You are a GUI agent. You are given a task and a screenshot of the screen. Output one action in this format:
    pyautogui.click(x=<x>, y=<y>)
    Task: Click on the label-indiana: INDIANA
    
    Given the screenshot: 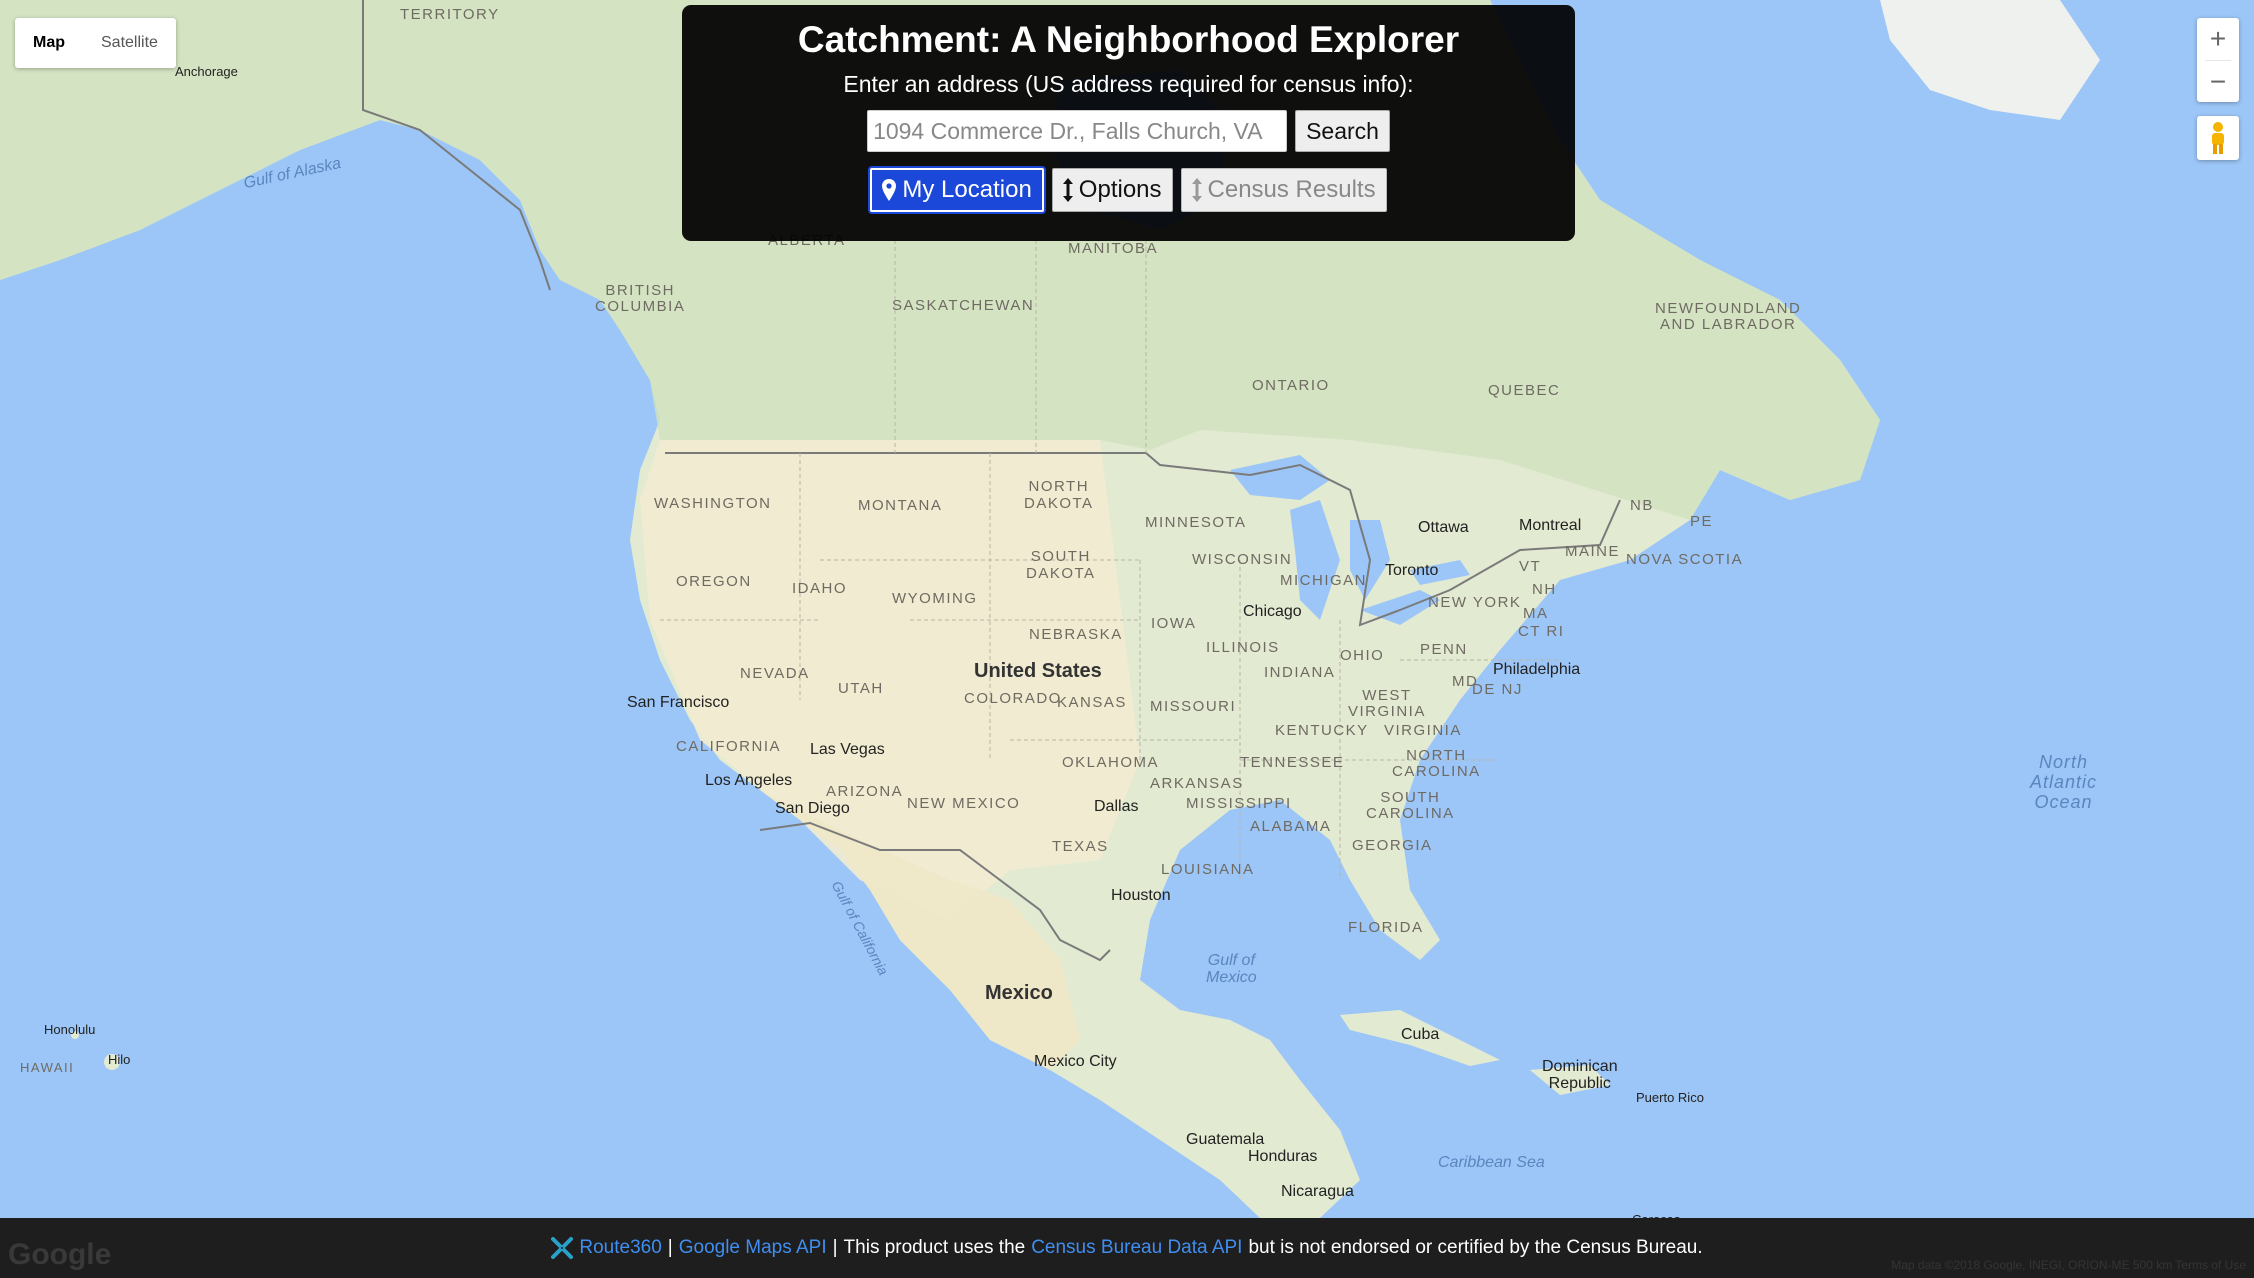 What is the action you would take?
    pyautogui.click(x=1300, y=672)
    